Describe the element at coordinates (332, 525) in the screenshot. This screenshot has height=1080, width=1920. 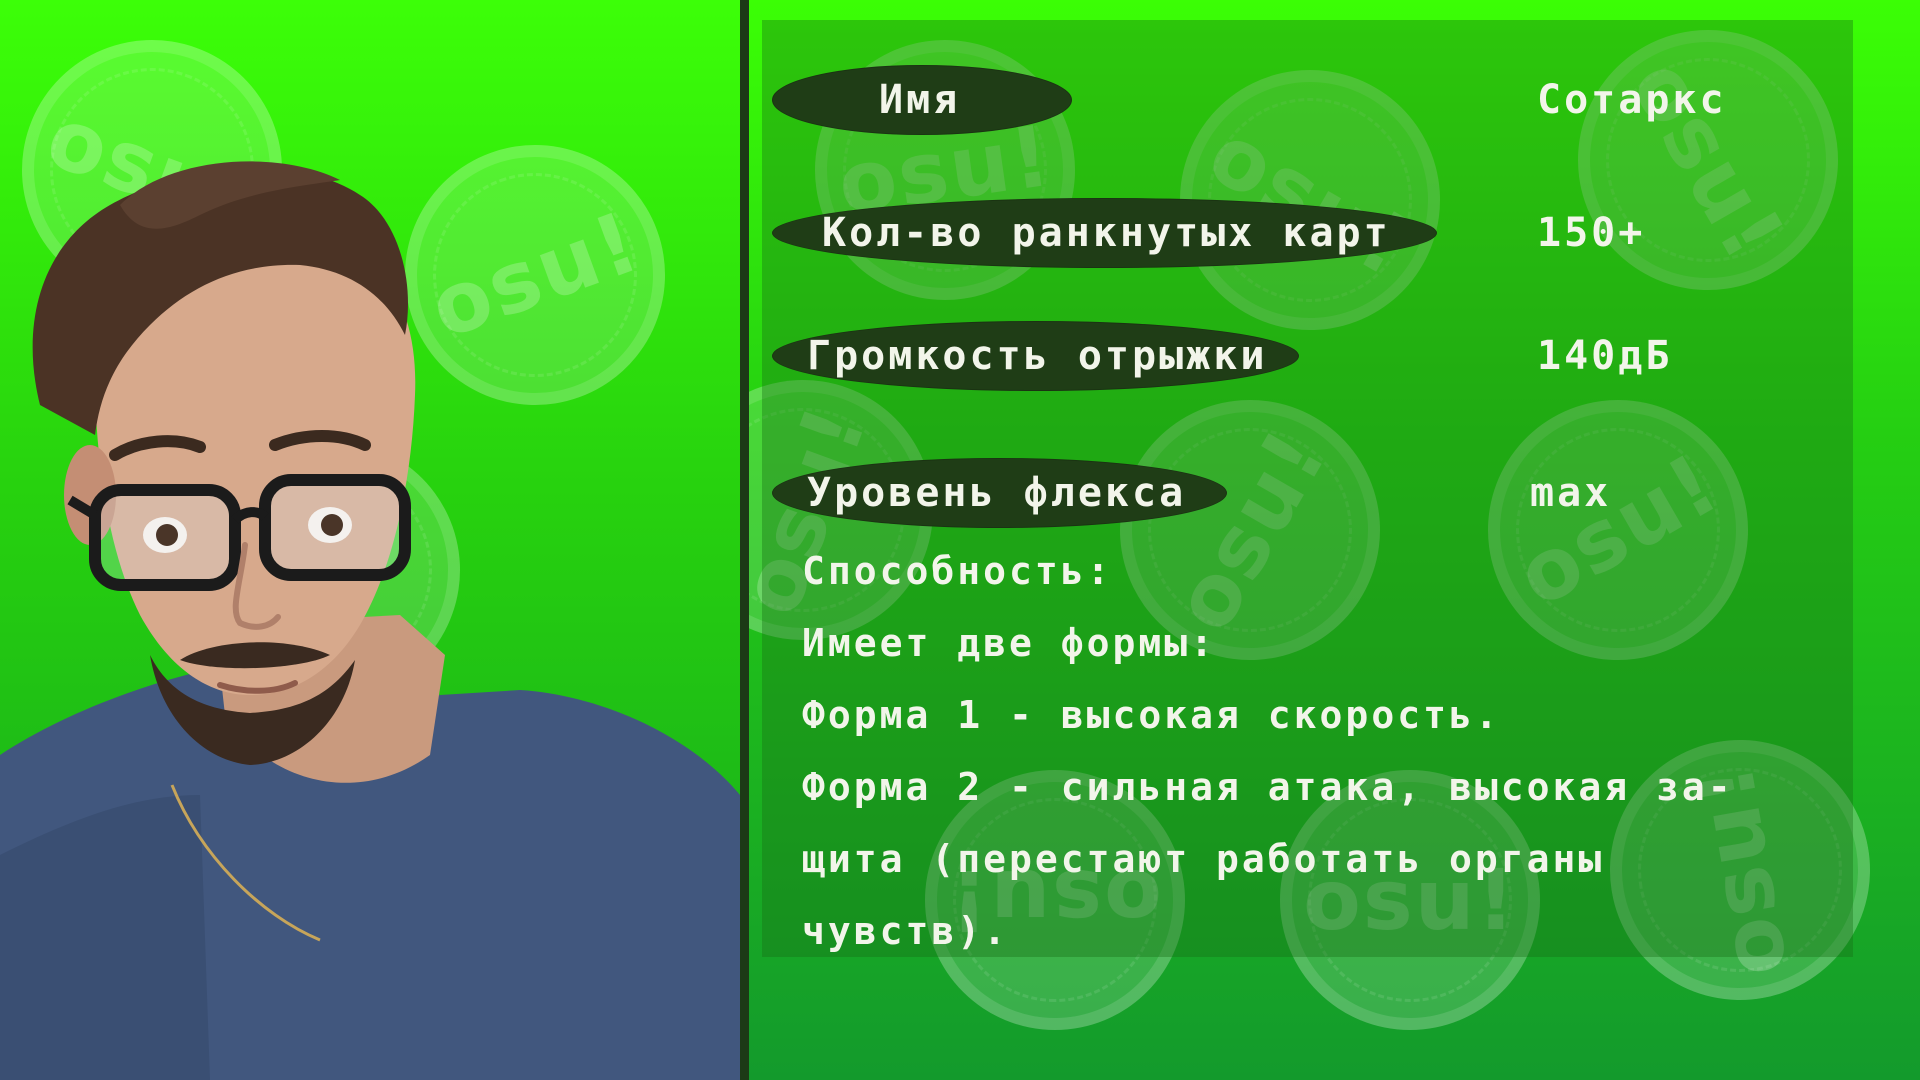
I see `pupil-right` at that location.